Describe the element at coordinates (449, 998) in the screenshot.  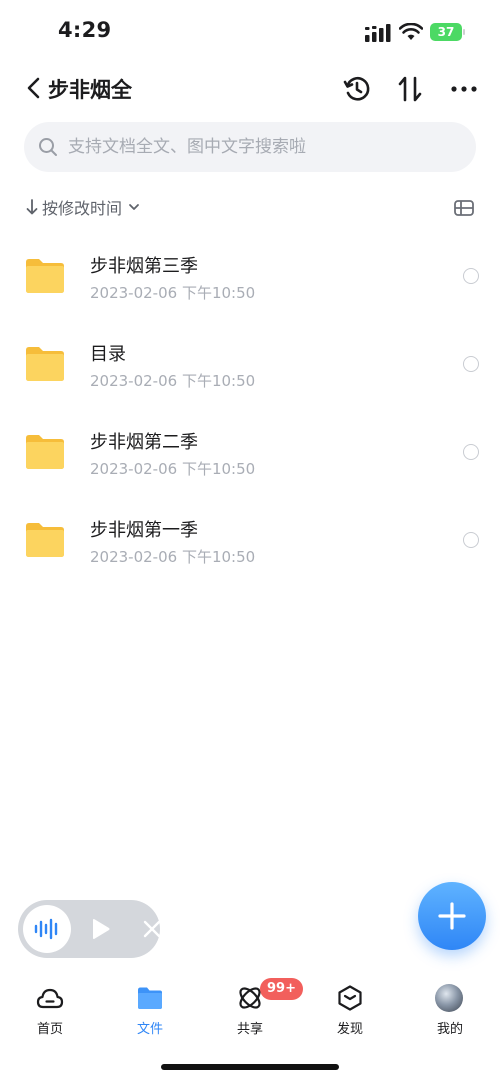
I see `avatar` at that location.